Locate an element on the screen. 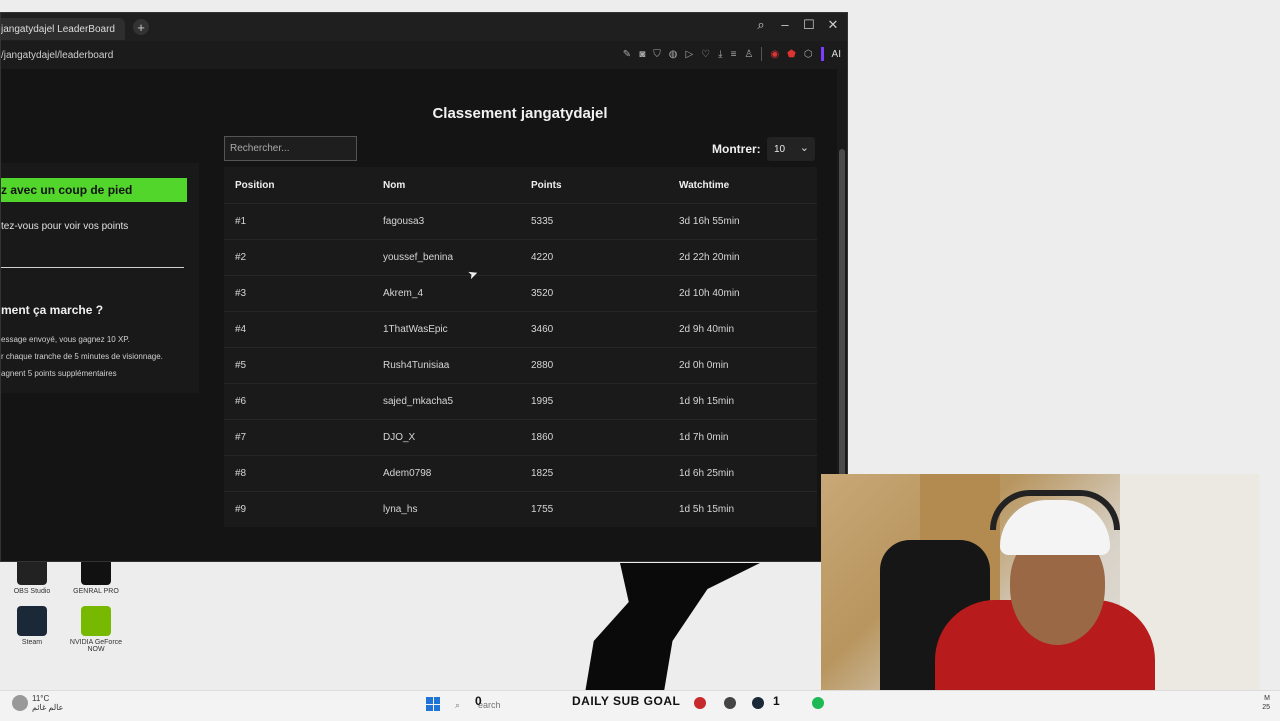  table-row: #5 Rush4Tunisiaa 2880 2d 0h 0min is located at coordinates (520, 365).